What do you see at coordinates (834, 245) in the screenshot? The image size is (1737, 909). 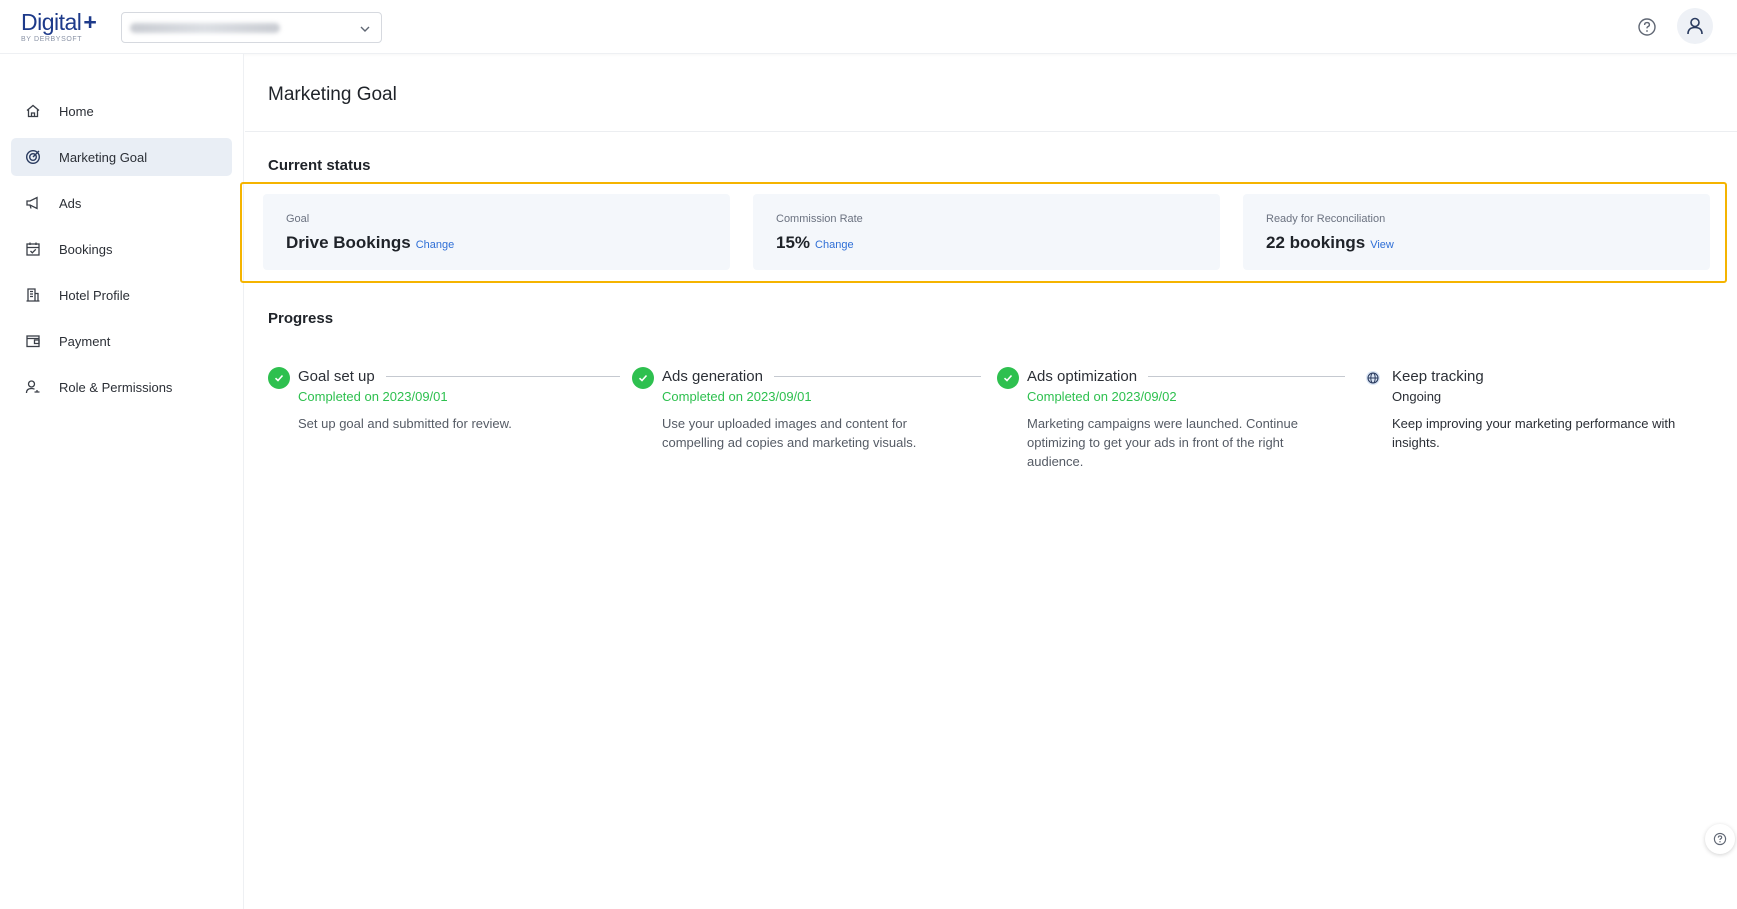 I see `change-commission-link: Change` at bounding box center [834, 245].